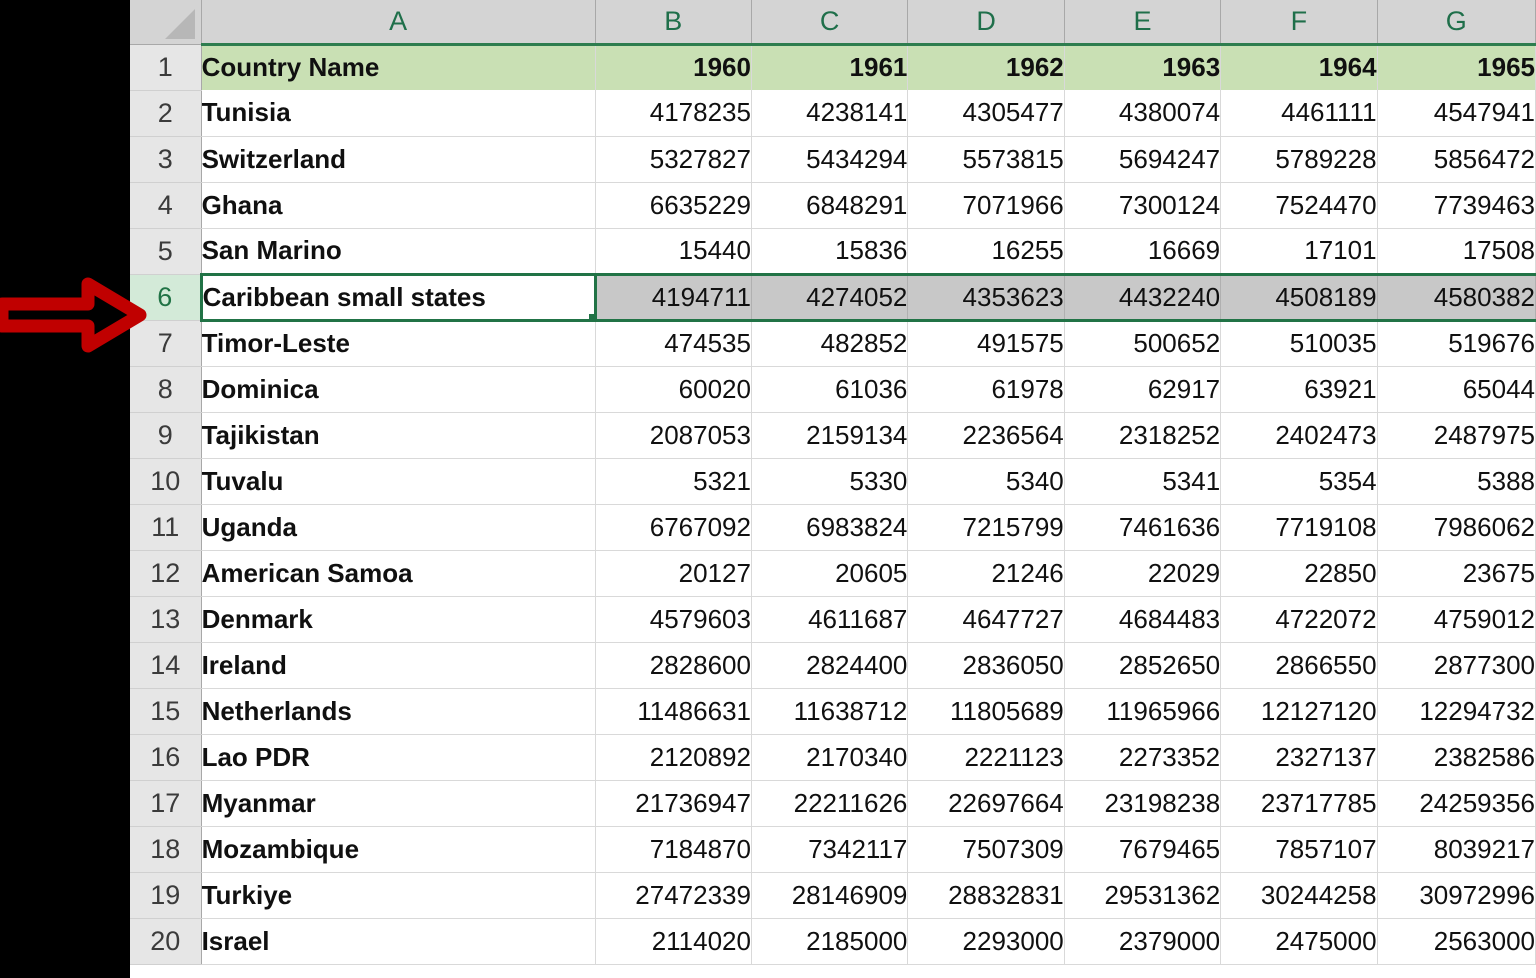  What do you see at coordinates (1456, 619) in the screenshot?
I see `cell-population-value: 4759012` at bounding box center [1456, 619].